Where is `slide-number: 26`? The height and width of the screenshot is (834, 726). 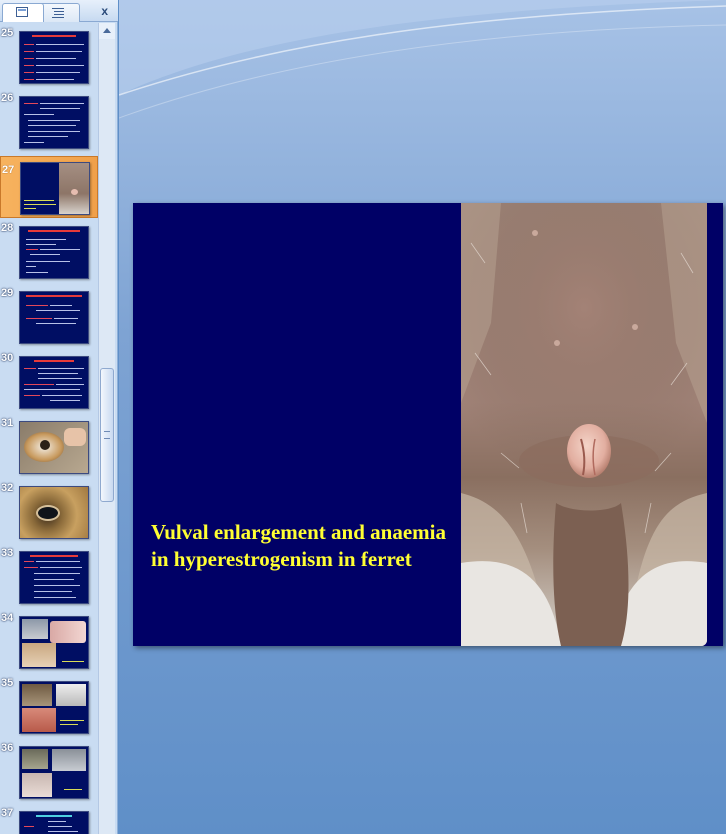 slide-number: 26 is located at coordinates (7, 98).